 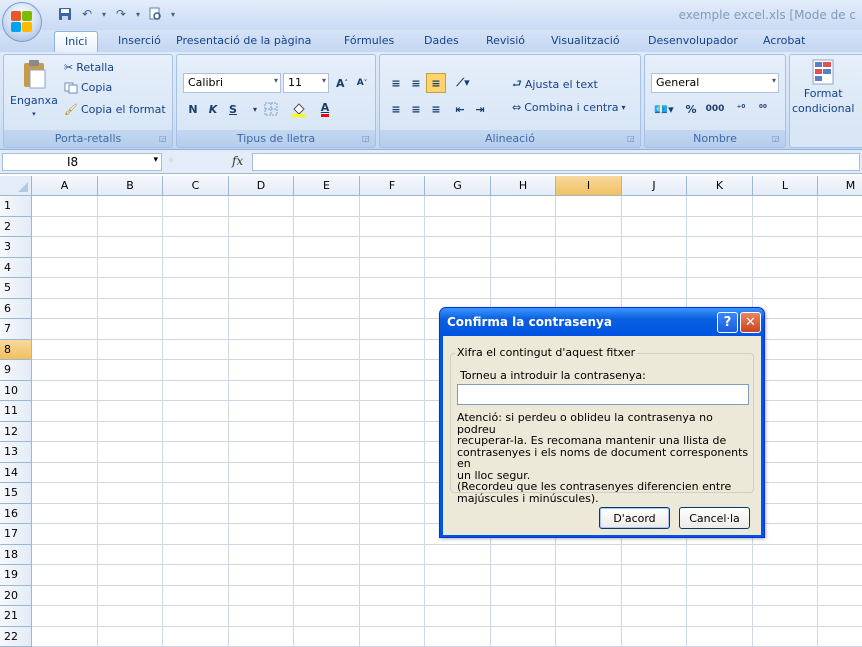 What do you see at coordinates (306, 83) in the screenshot?
I see `font-size-select: 11 ▾` at bounding box center [306, 83].